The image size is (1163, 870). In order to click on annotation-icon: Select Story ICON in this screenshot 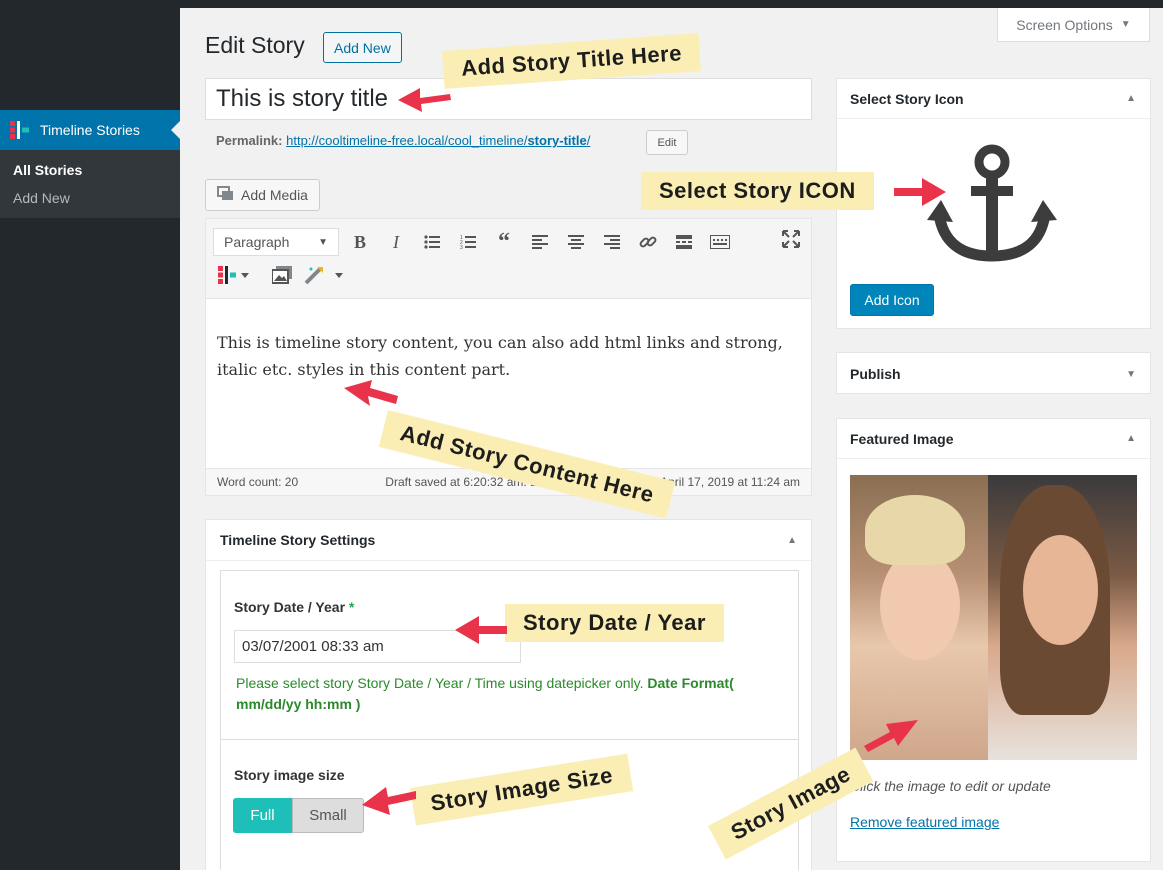, I will do `click(757, 191)`.